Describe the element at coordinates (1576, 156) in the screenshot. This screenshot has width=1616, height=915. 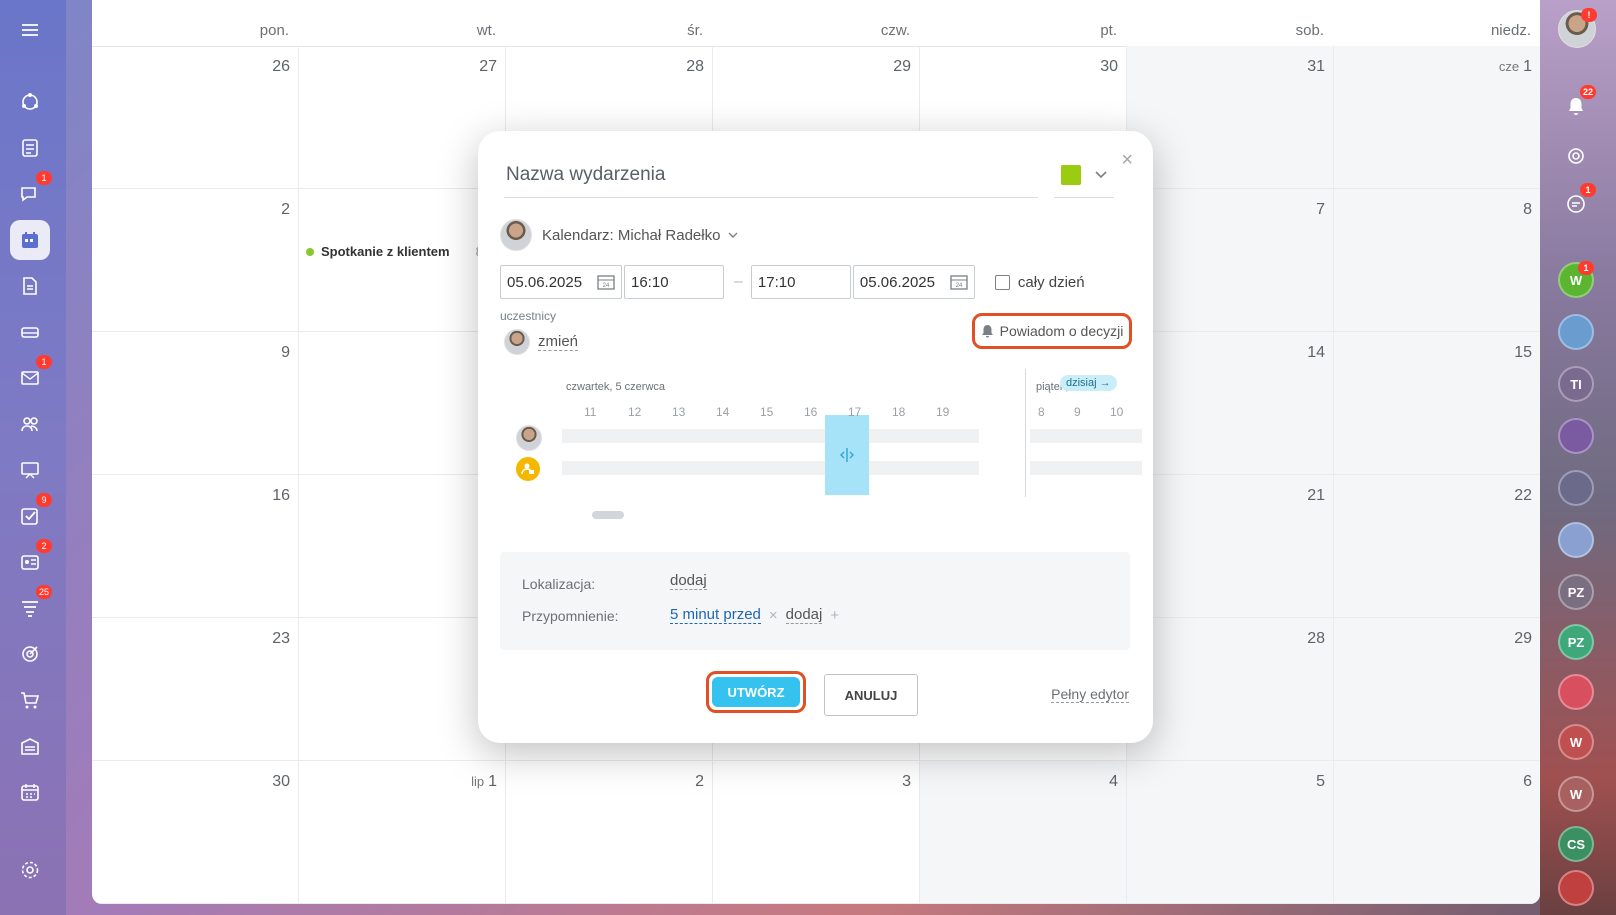
I see `target-icon` at that location.